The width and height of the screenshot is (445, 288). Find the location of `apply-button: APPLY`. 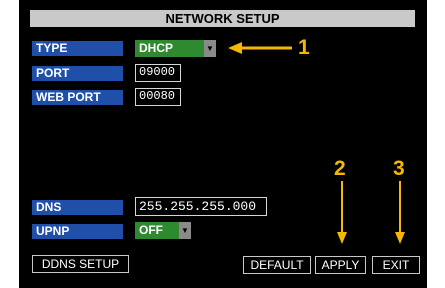

apply-button: APPLY is located at coordinates (340, 265).